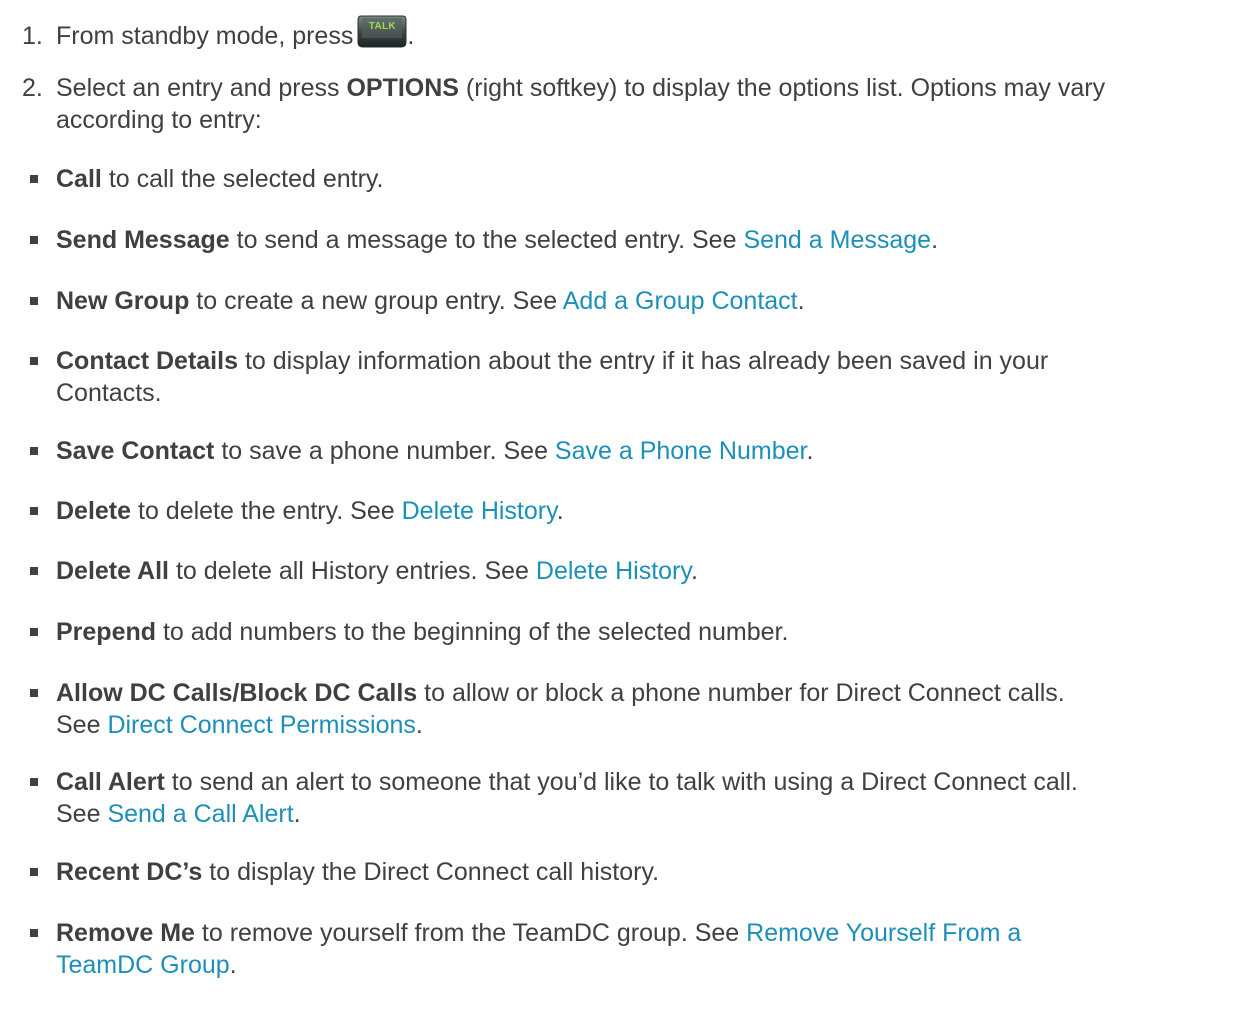  I want to click on option-name: Delete, so click(94, 511).